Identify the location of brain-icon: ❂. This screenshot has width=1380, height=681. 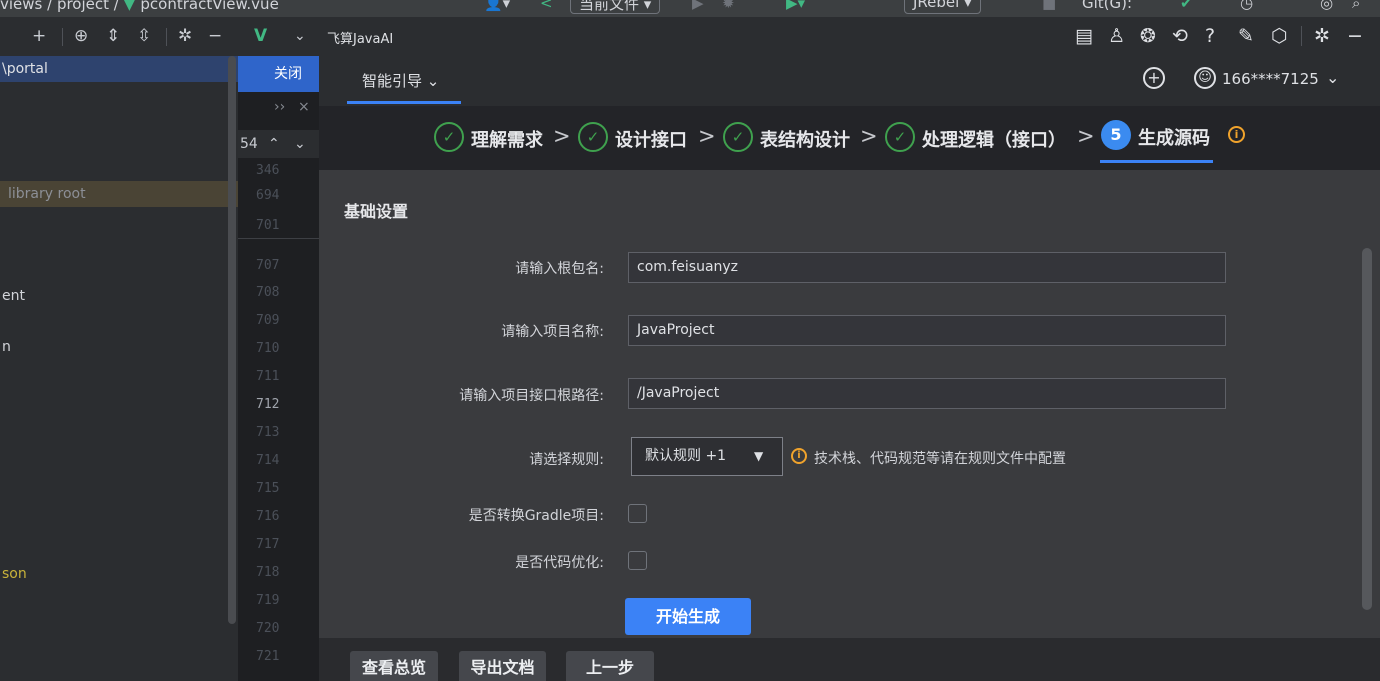
(1148, 36).